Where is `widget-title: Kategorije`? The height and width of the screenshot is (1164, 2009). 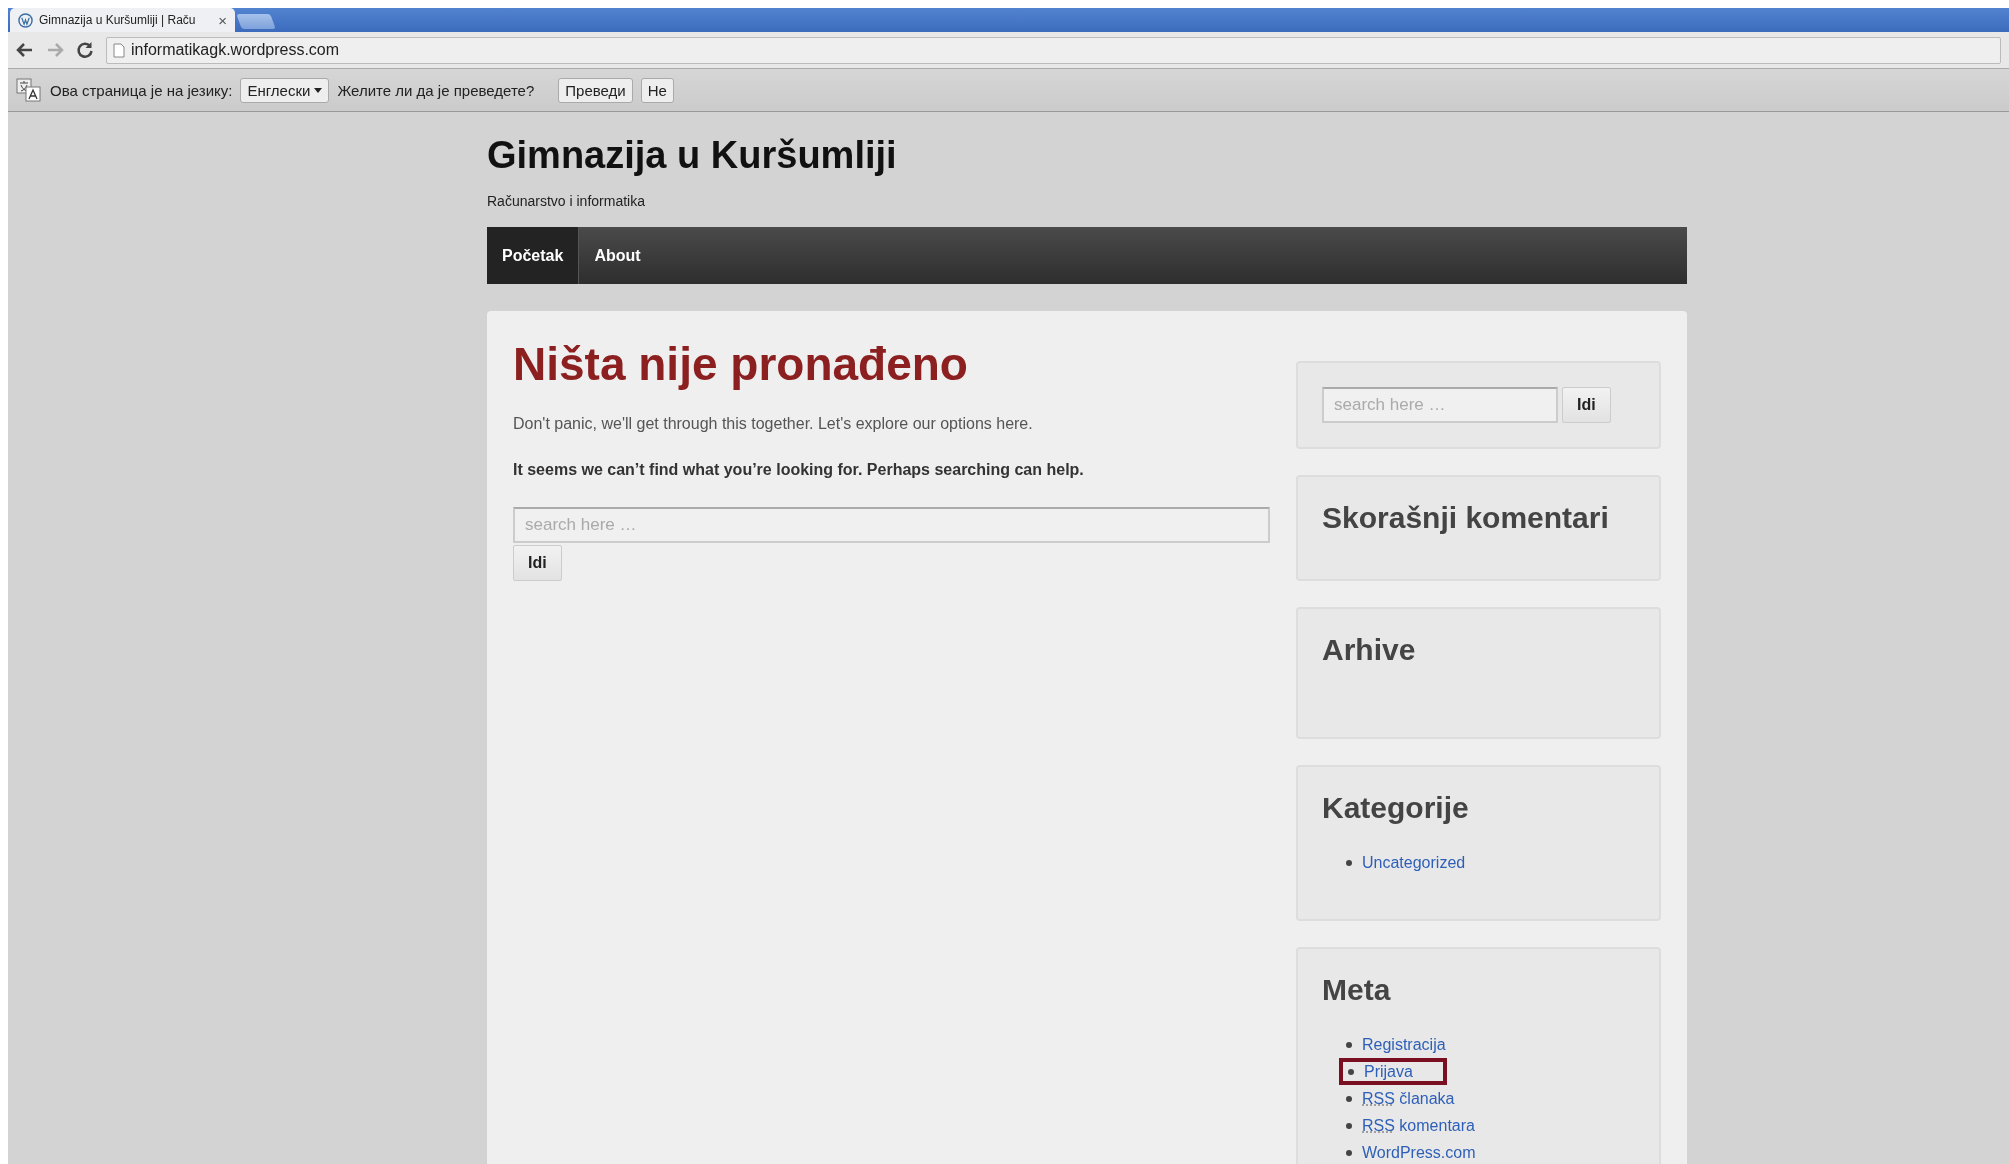
widget-title: Kategorije is located at coordinates (1396, 808).